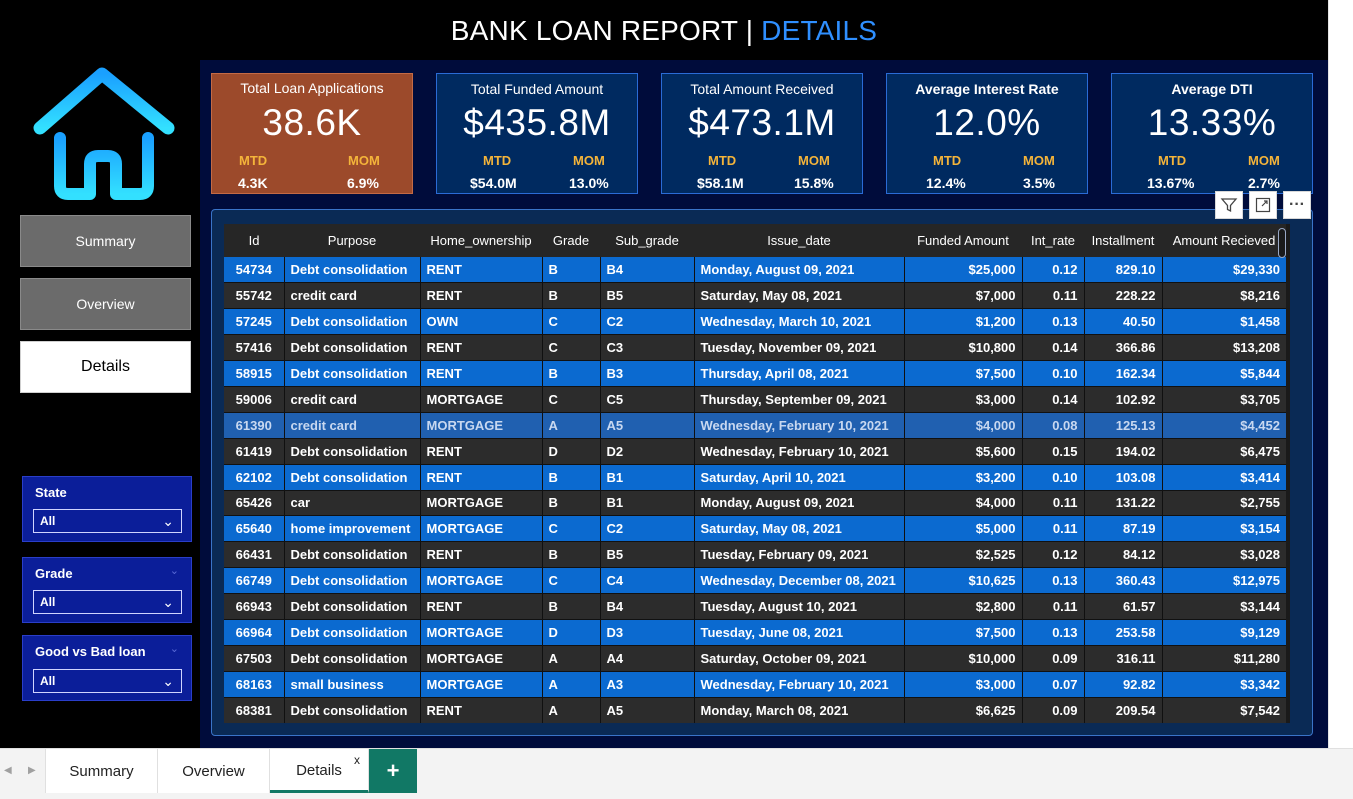 Image resolution: width=1353 pixels, height=799 pixels. I want to click on column-header: Installment, so click(1123, 240).